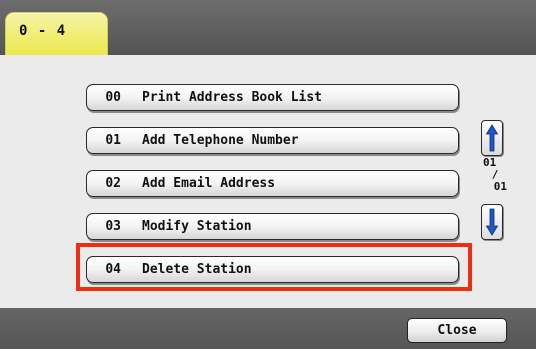  What do you see at coordinates (274, 267) in the screenshot?
I see `selection-highlight` at bounding box center [274, 267].